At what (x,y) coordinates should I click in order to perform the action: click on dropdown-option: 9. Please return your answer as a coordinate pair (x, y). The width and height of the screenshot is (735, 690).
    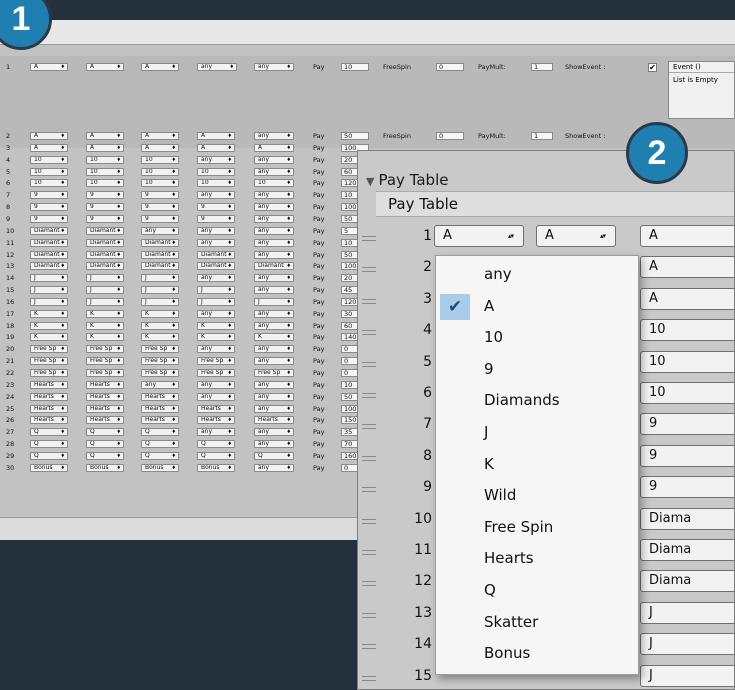
    Looking at the image, I should click on (537, 370).